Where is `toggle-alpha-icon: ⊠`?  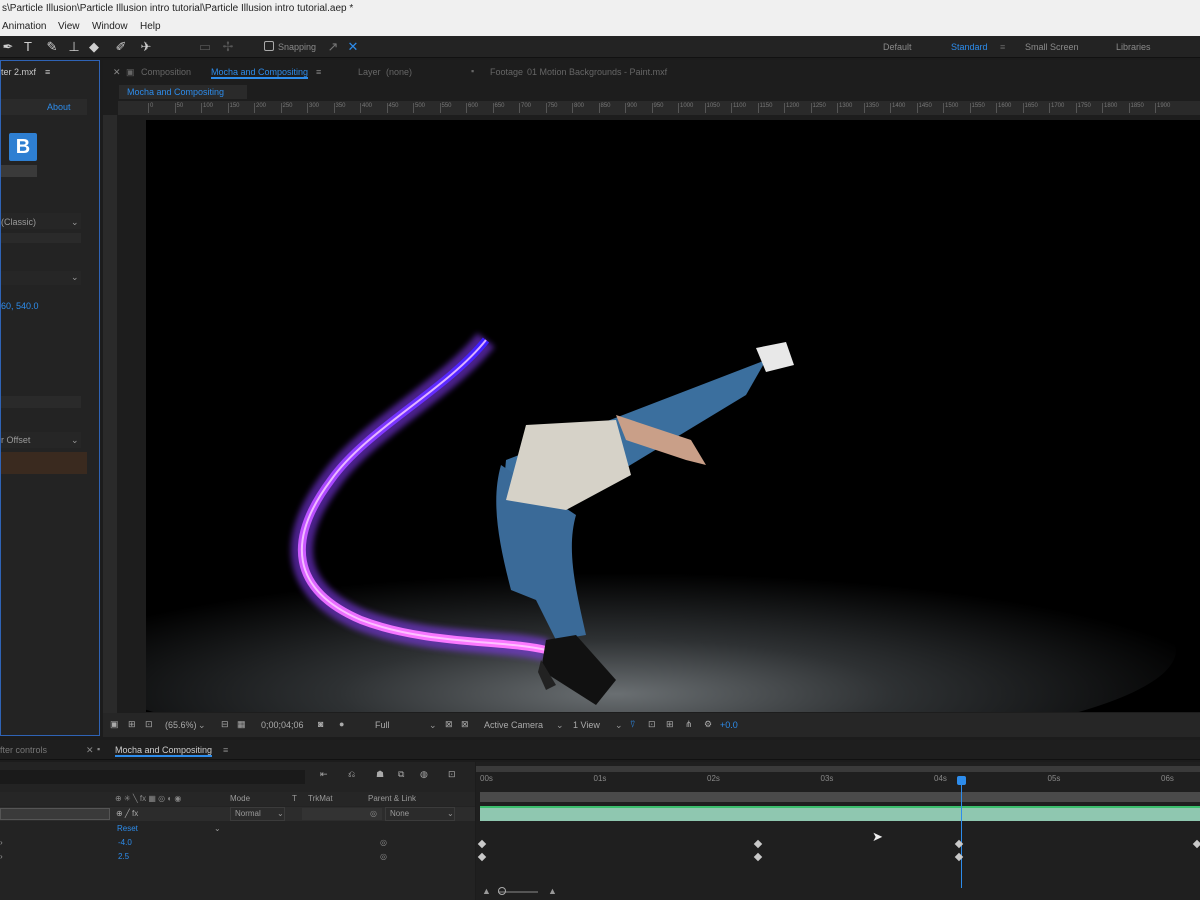
toggle-alpha-icon: ⊠ is located at coordinates (465, 724).